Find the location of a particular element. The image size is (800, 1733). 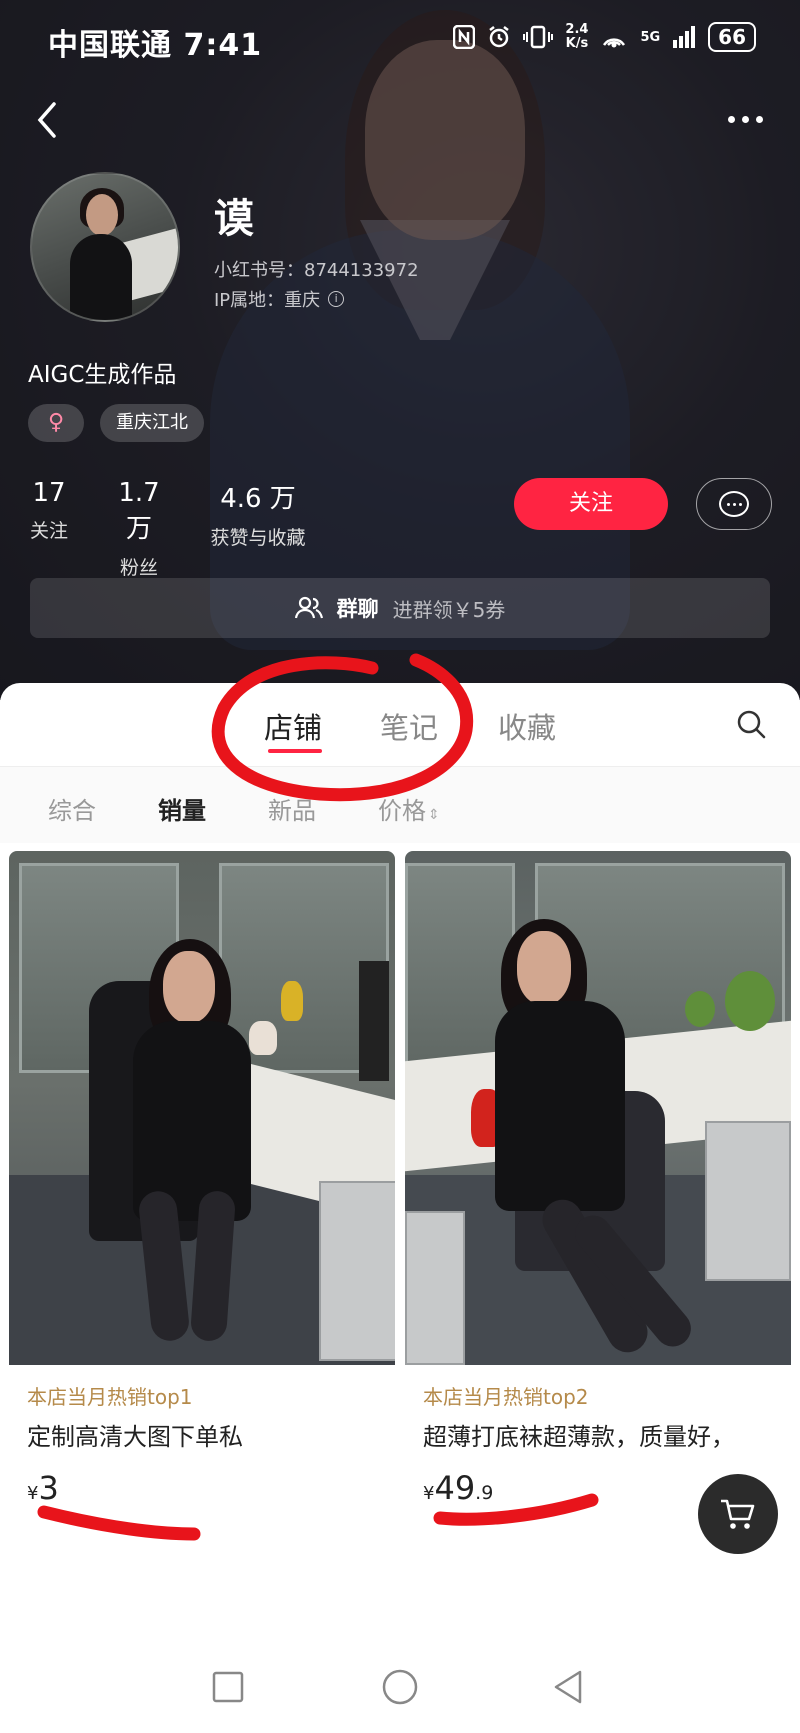

more-button is located at coordinates (750, 119).